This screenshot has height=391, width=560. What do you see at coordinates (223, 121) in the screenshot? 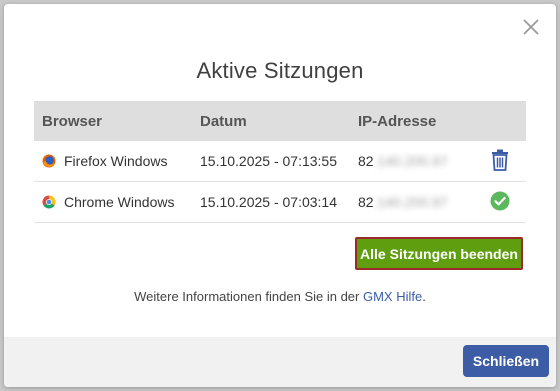
I see `header-date: Datum` at bounding box center [223, 121].